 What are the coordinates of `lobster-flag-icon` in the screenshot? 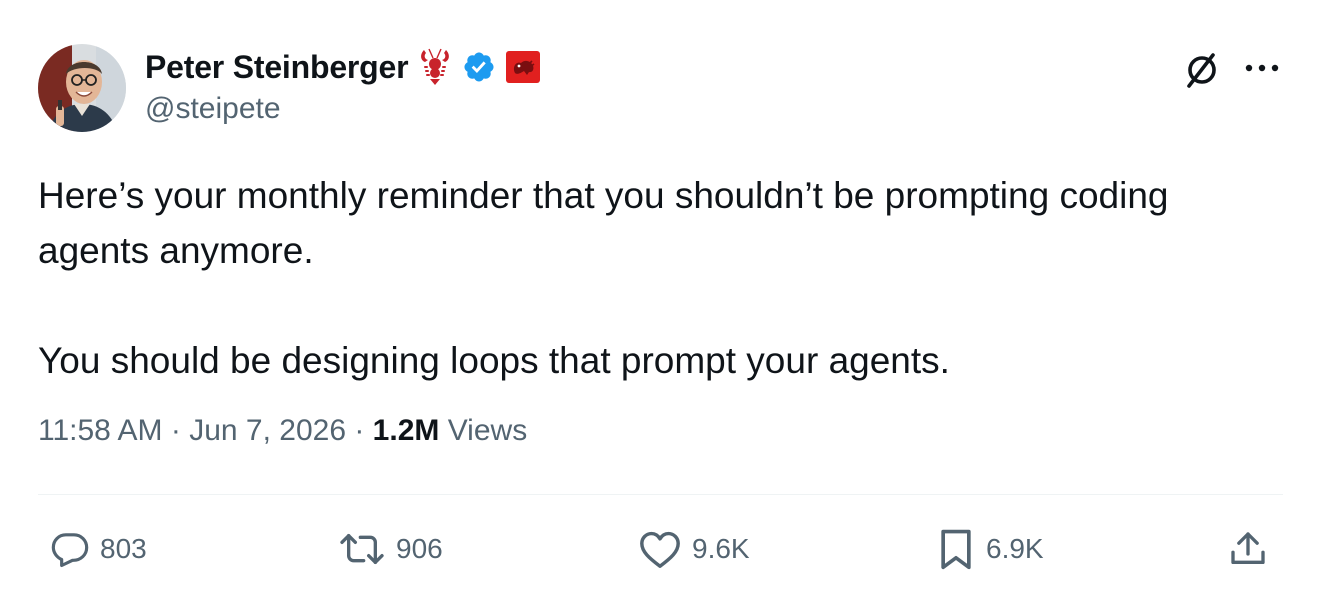 It's located at (523, 67).